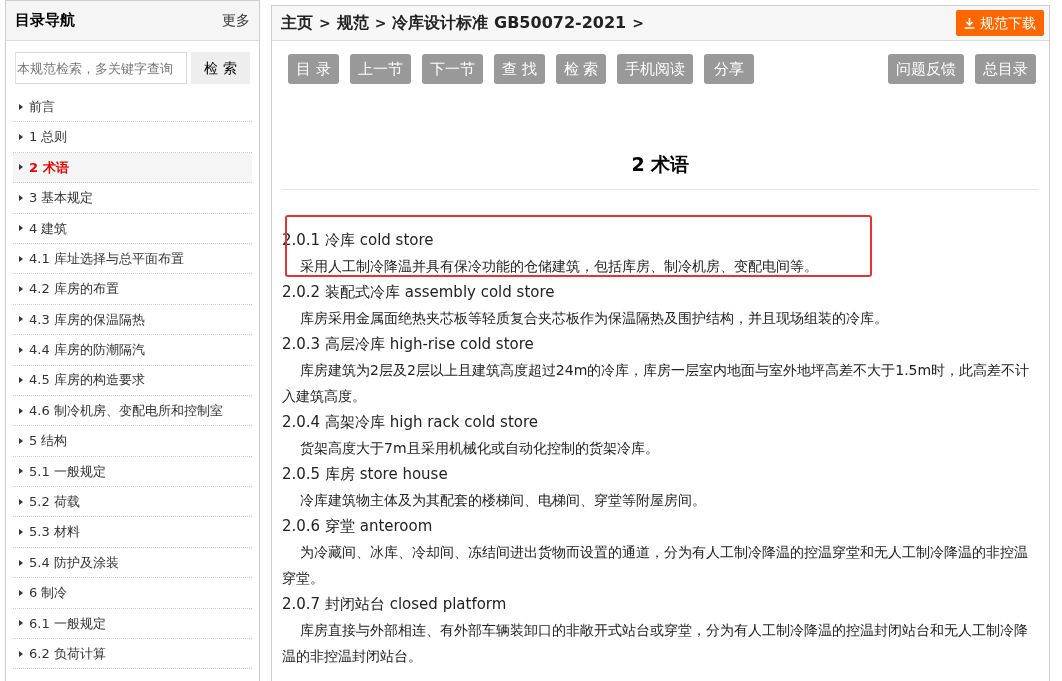 Image resolution: width=1062 pixels, height=681 pixels. Describe the element at coordinates (411, 422) in the screenshot. I see `term-heading: 2.0.4 高架冷库 high rack cold store` at that location.